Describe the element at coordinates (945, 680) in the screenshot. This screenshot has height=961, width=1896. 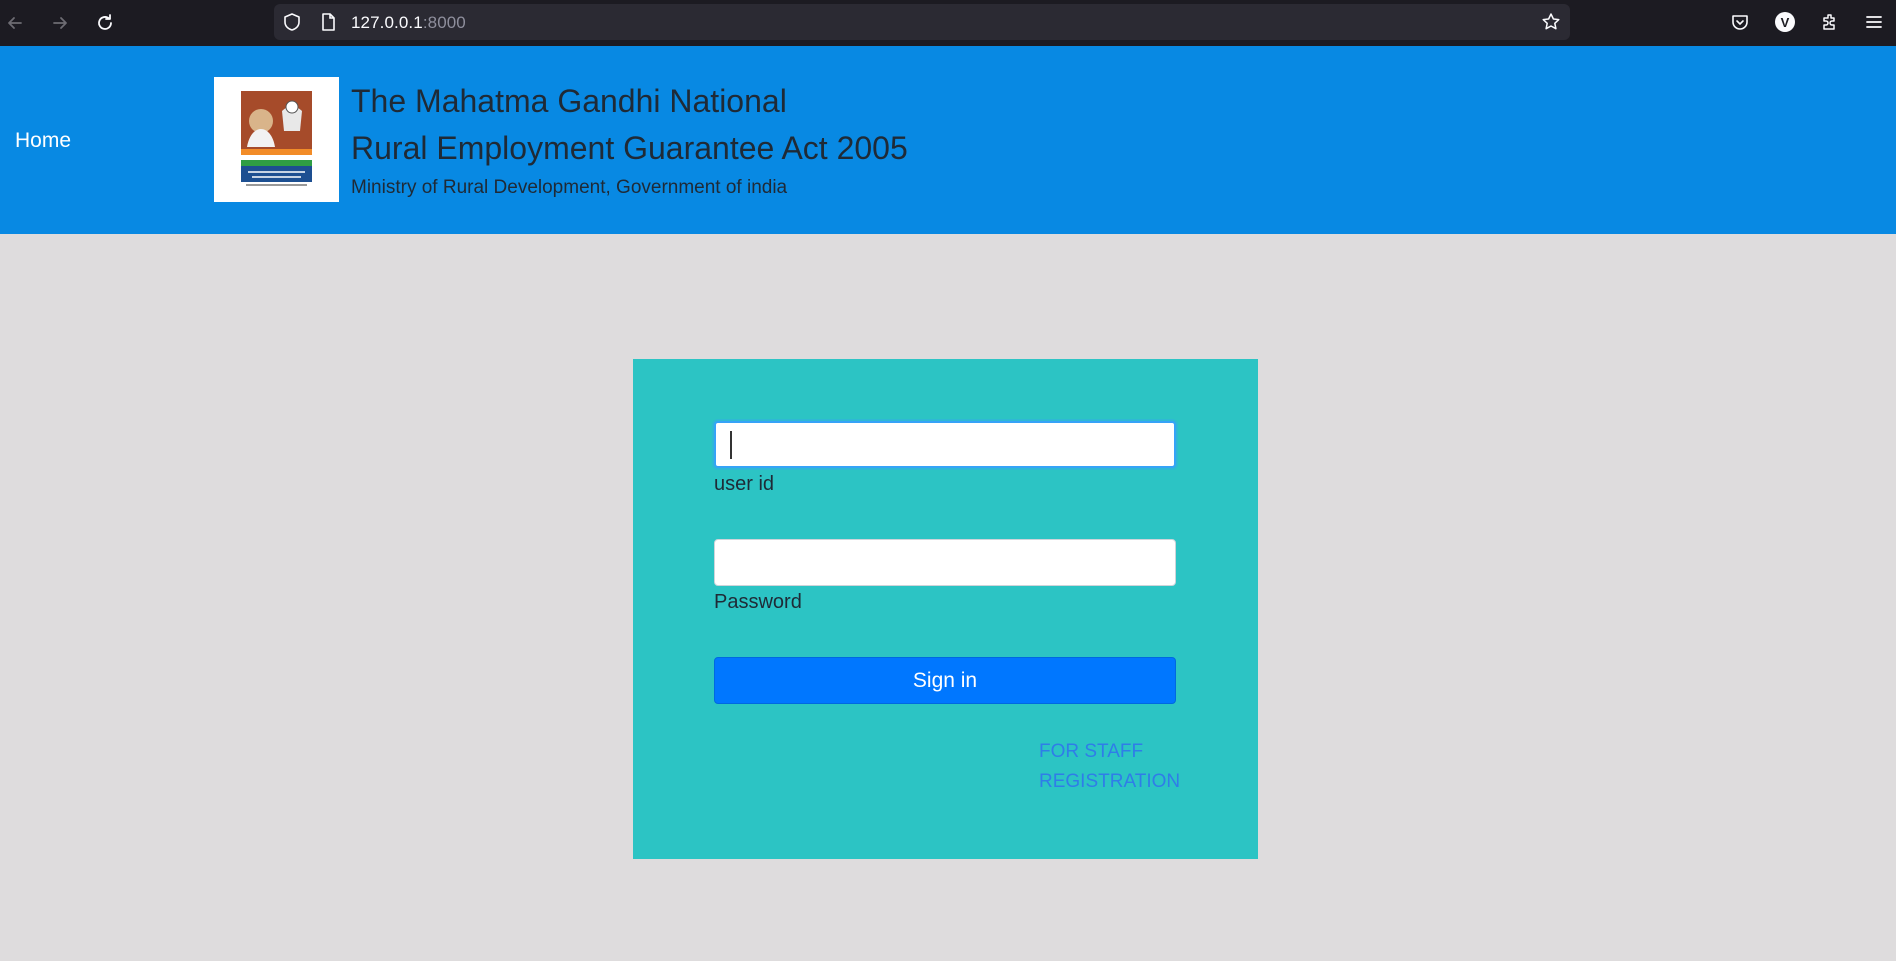
I see `sign-in-button: Sign in` at that location.